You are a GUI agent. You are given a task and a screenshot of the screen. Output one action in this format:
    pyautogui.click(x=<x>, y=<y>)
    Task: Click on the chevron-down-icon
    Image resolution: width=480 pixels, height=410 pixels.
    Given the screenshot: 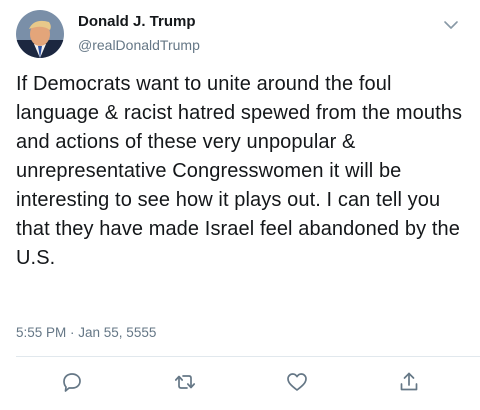 What is the action you would take?
    pyautogui.click(x=451, y=25)
    